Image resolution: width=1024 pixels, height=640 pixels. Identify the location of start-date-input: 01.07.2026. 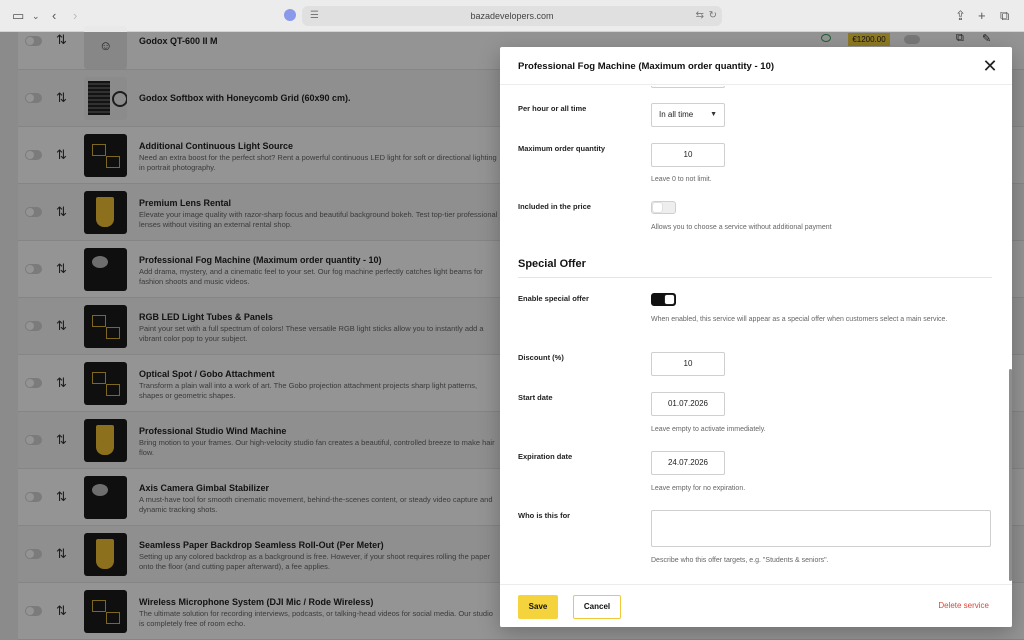
(688, 404).